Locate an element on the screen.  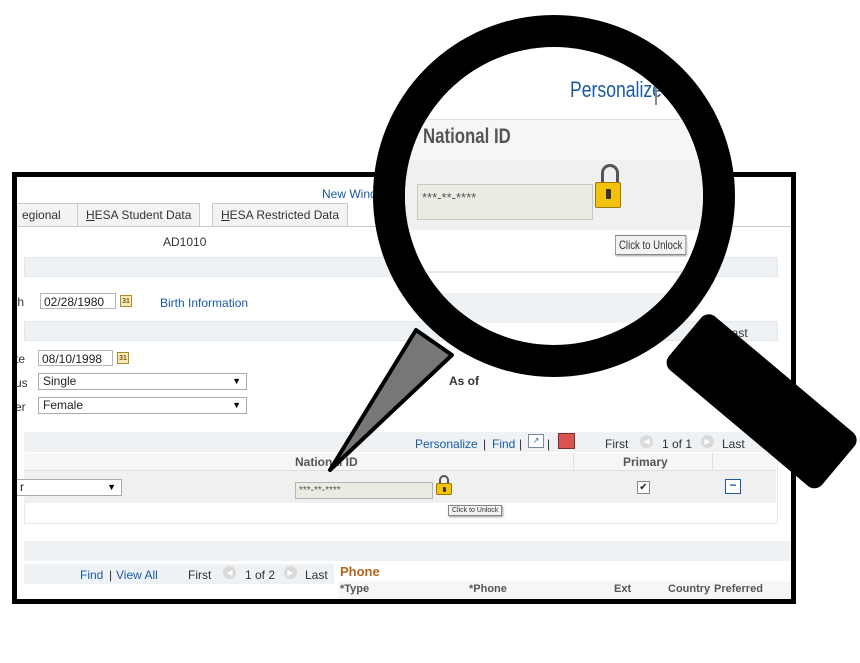
magnified-section-bar is located at coordinates (554, 308).